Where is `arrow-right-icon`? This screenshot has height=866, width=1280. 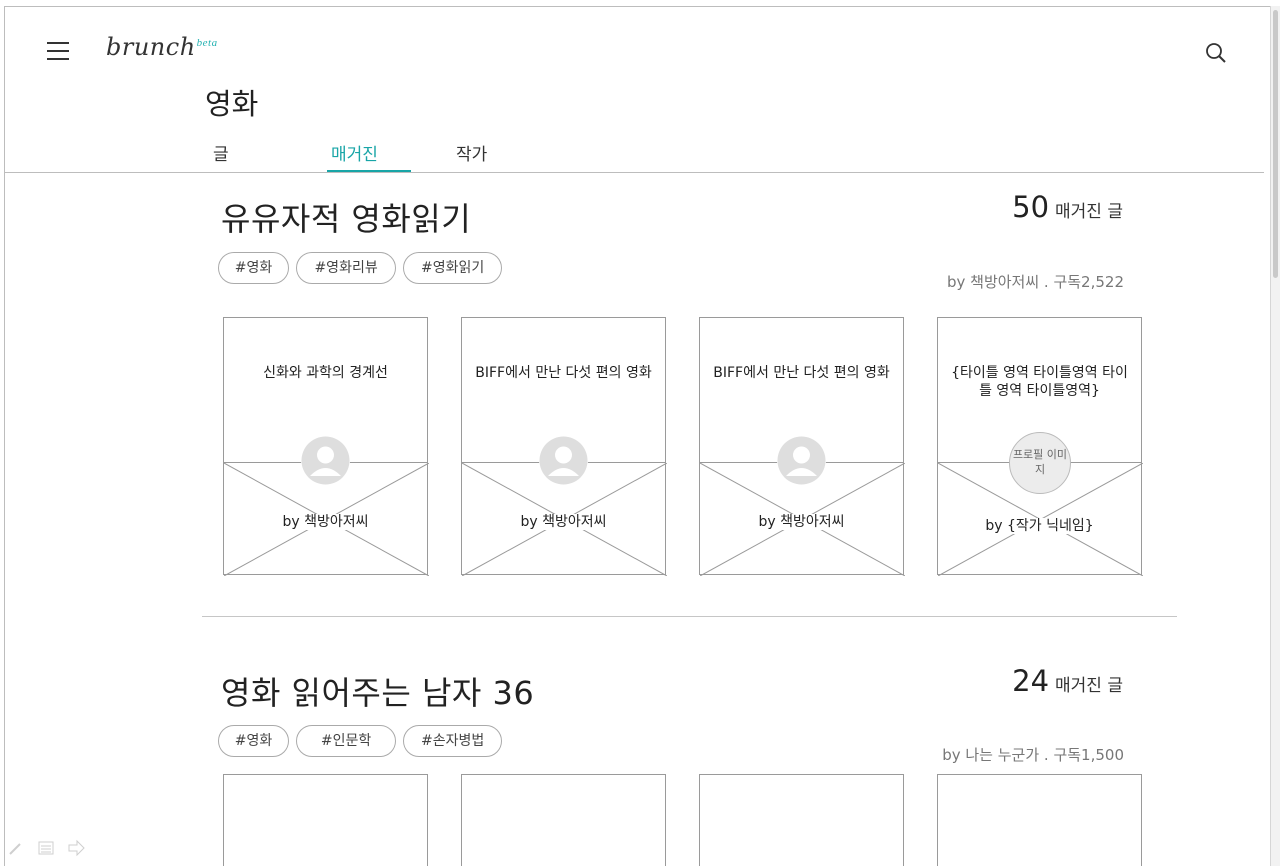
arrow-right-icon is located at coordinates (76, 848).